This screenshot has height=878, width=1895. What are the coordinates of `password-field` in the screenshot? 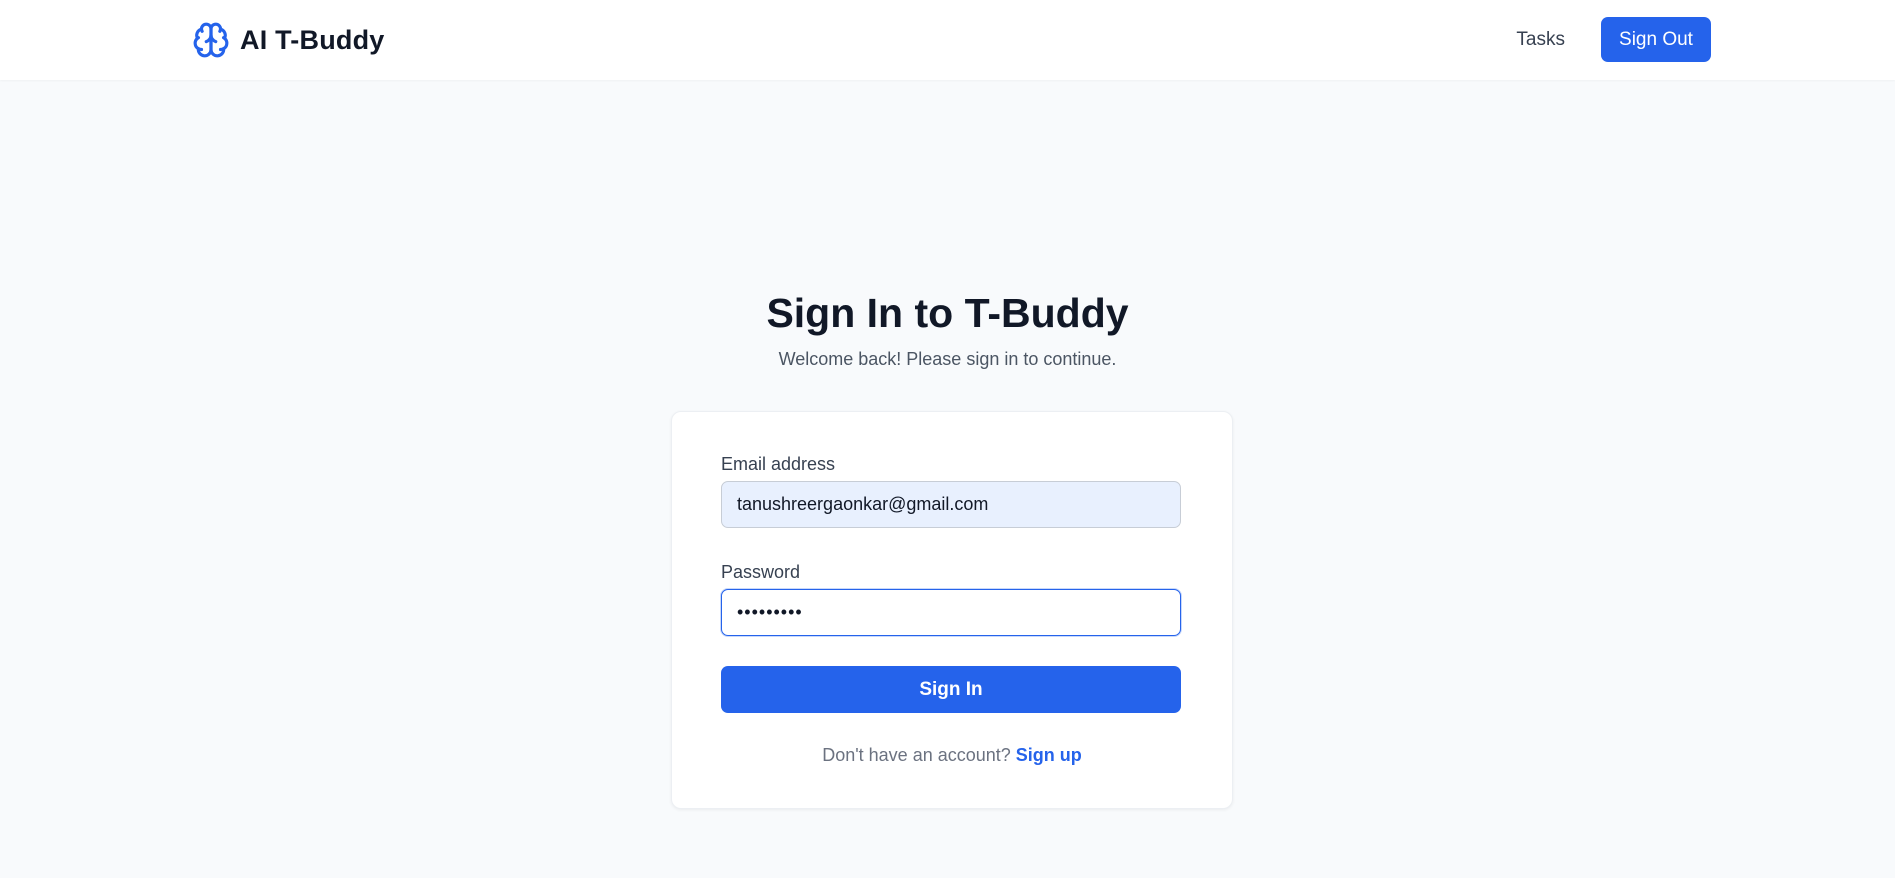 It's located at (951, 612).